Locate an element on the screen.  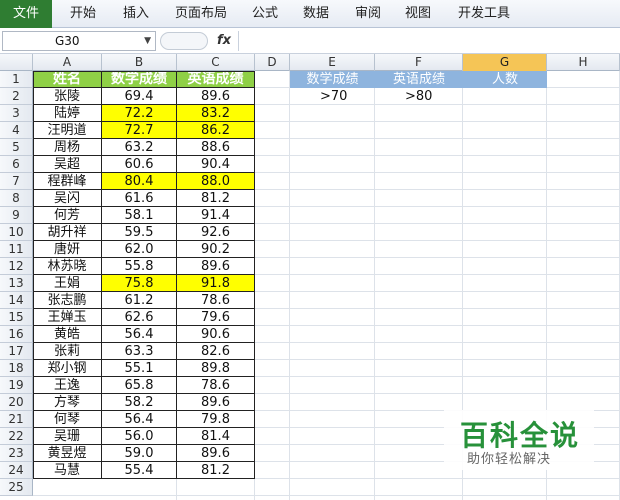
math-score-cell: 55.8 is located at coordinates (139, 266).